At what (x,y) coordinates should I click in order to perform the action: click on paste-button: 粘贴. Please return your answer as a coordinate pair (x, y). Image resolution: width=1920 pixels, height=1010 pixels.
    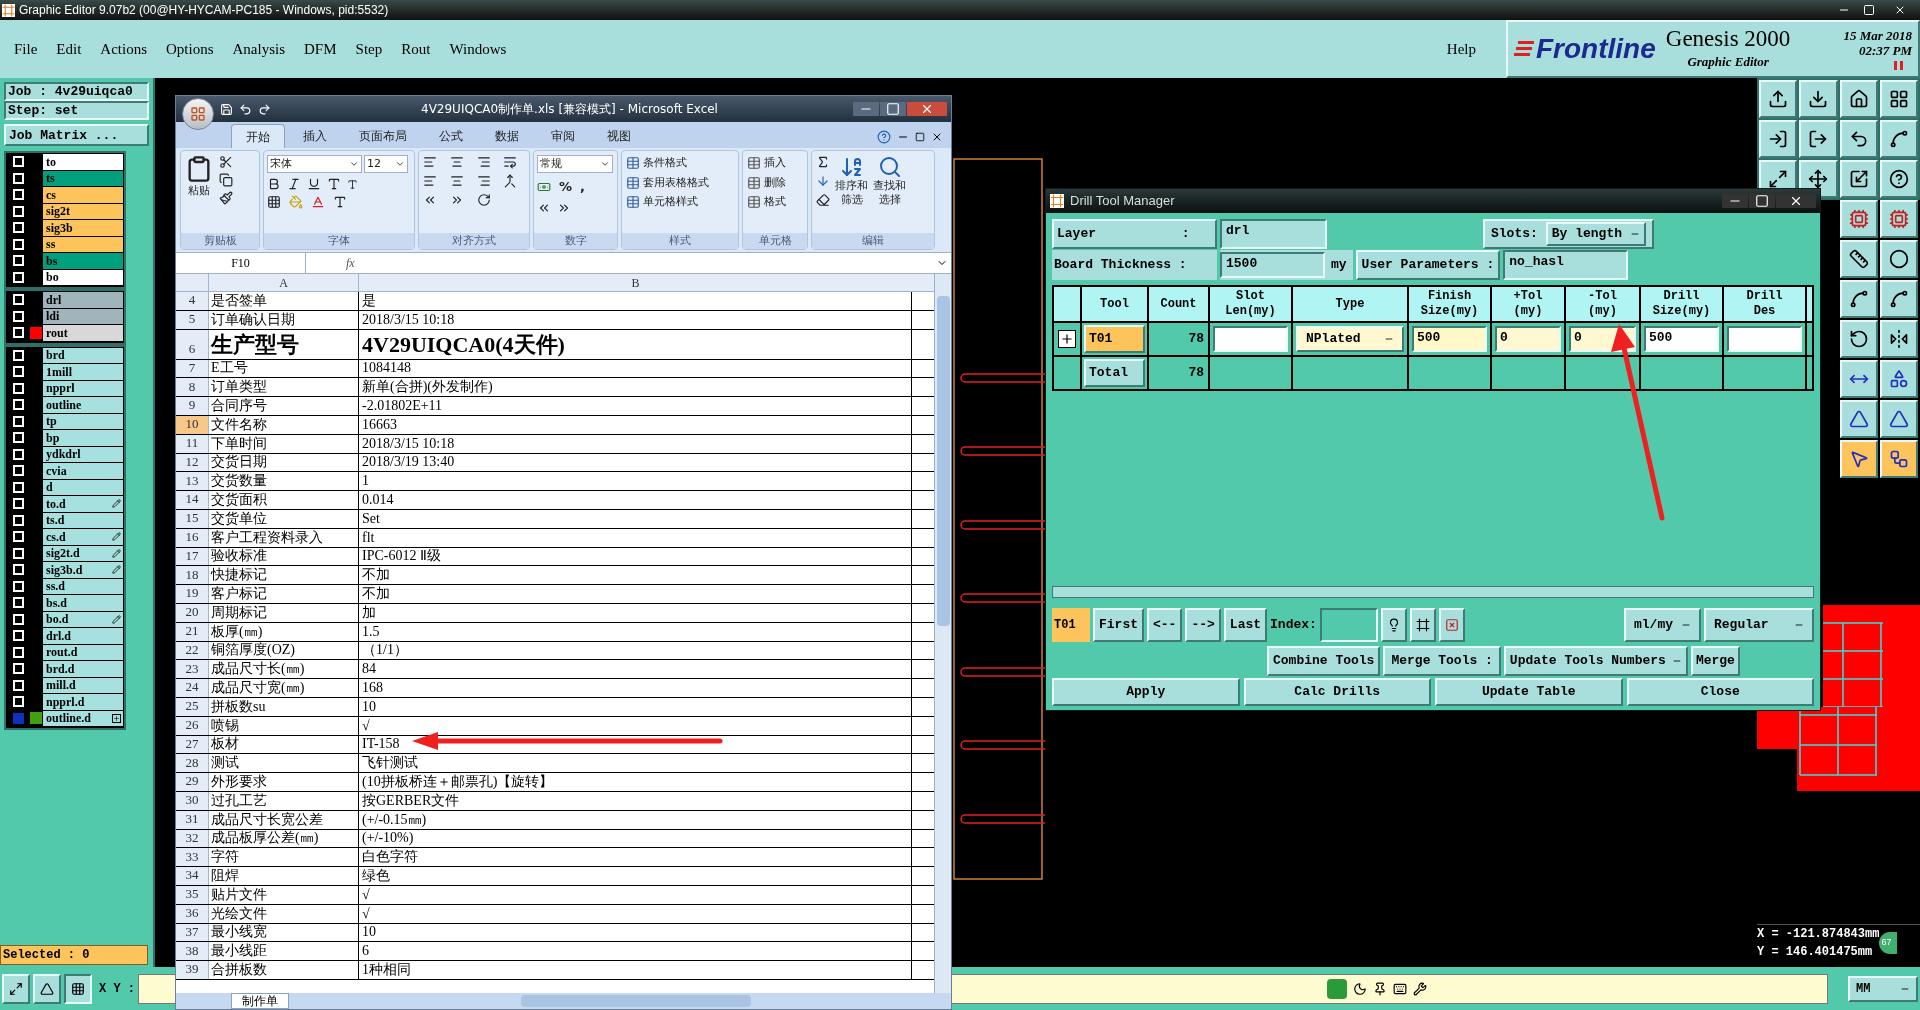
    Looking at the image, I should click on (199, 191).